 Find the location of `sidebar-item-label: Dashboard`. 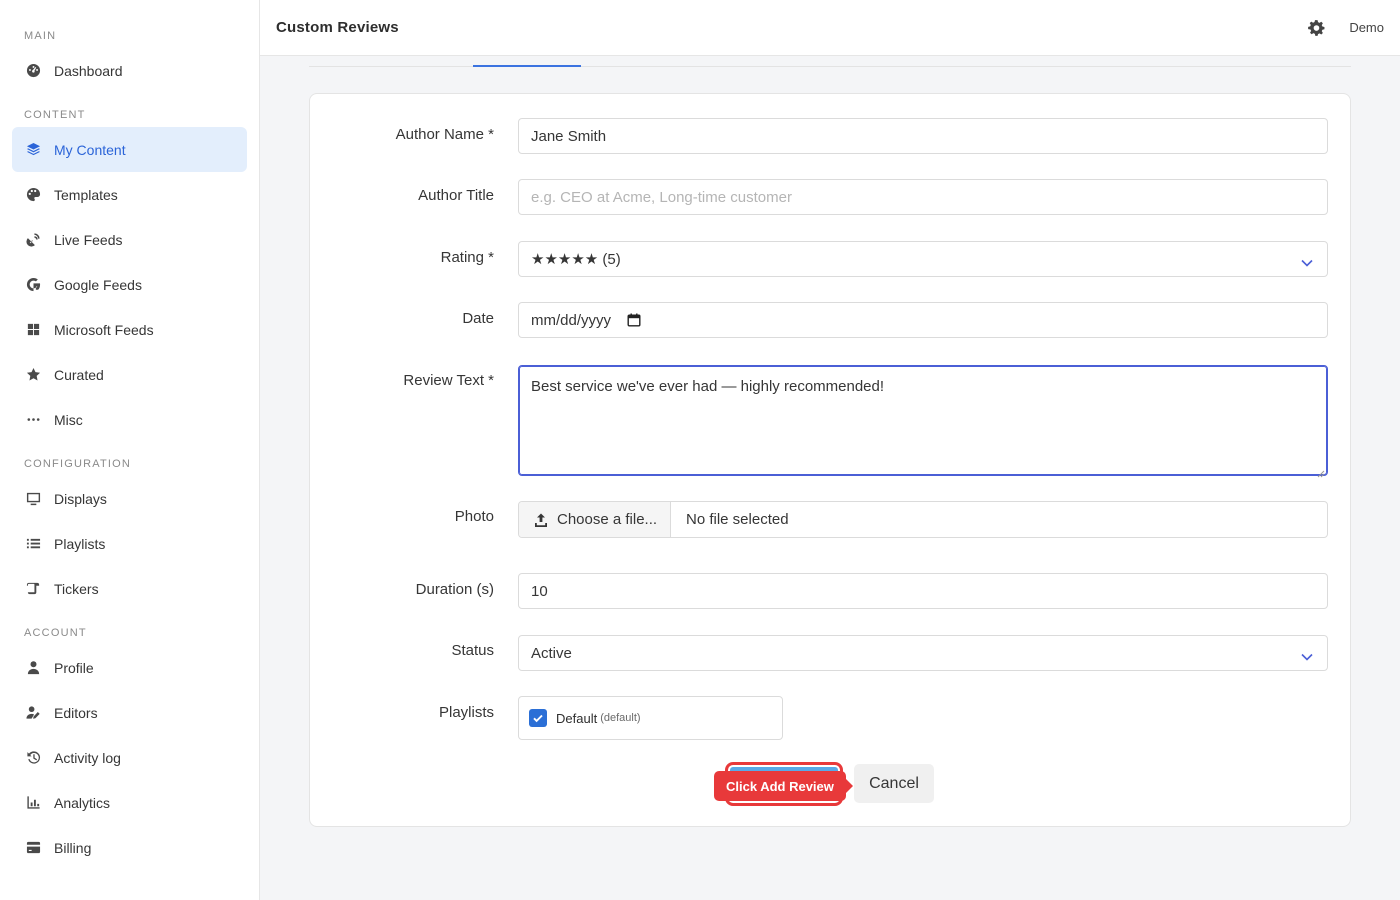

sidebar-item-label: Dashboard is located at coordinates (88, 70).